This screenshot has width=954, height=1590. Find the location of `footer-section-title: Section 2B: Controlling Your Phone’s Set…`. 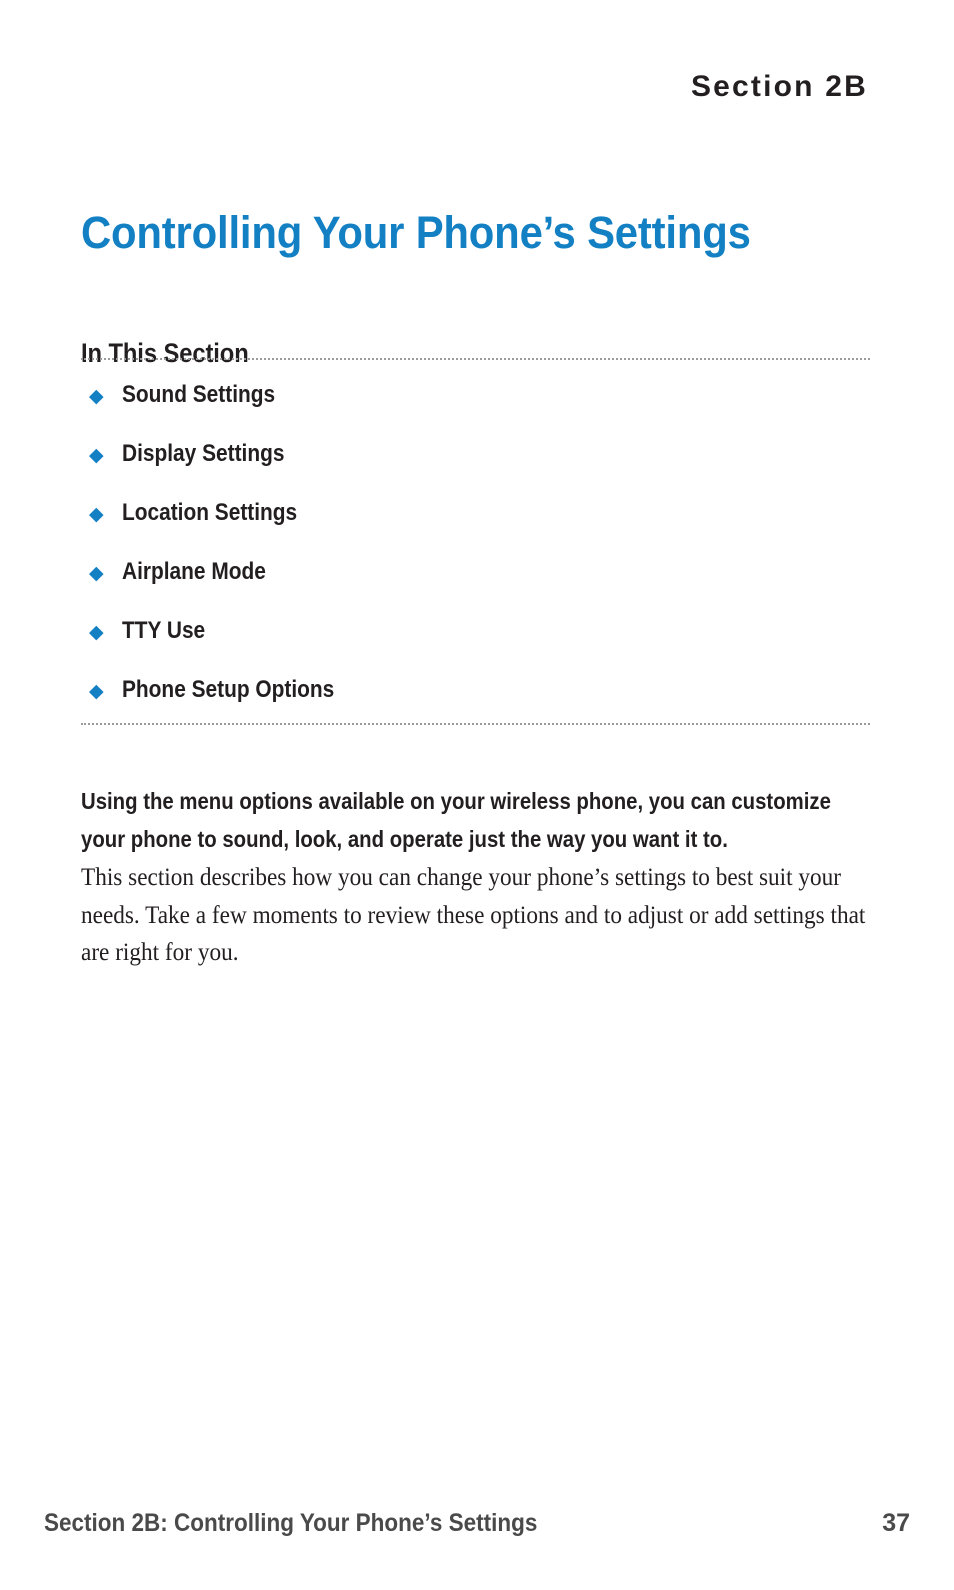

footer-section-title: Section 2B: Controlling Your Phone’s Set… is located at coordinates (291, 1522).